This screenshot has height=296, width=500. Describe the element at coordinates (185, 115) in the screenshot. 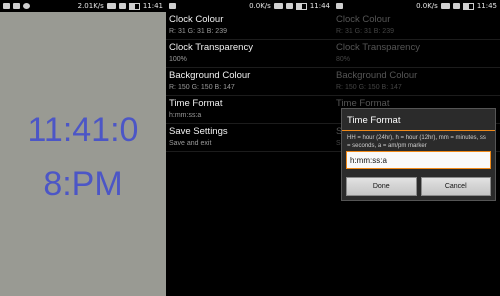

I see `setting-value: h:mm:ss:a` at that location.